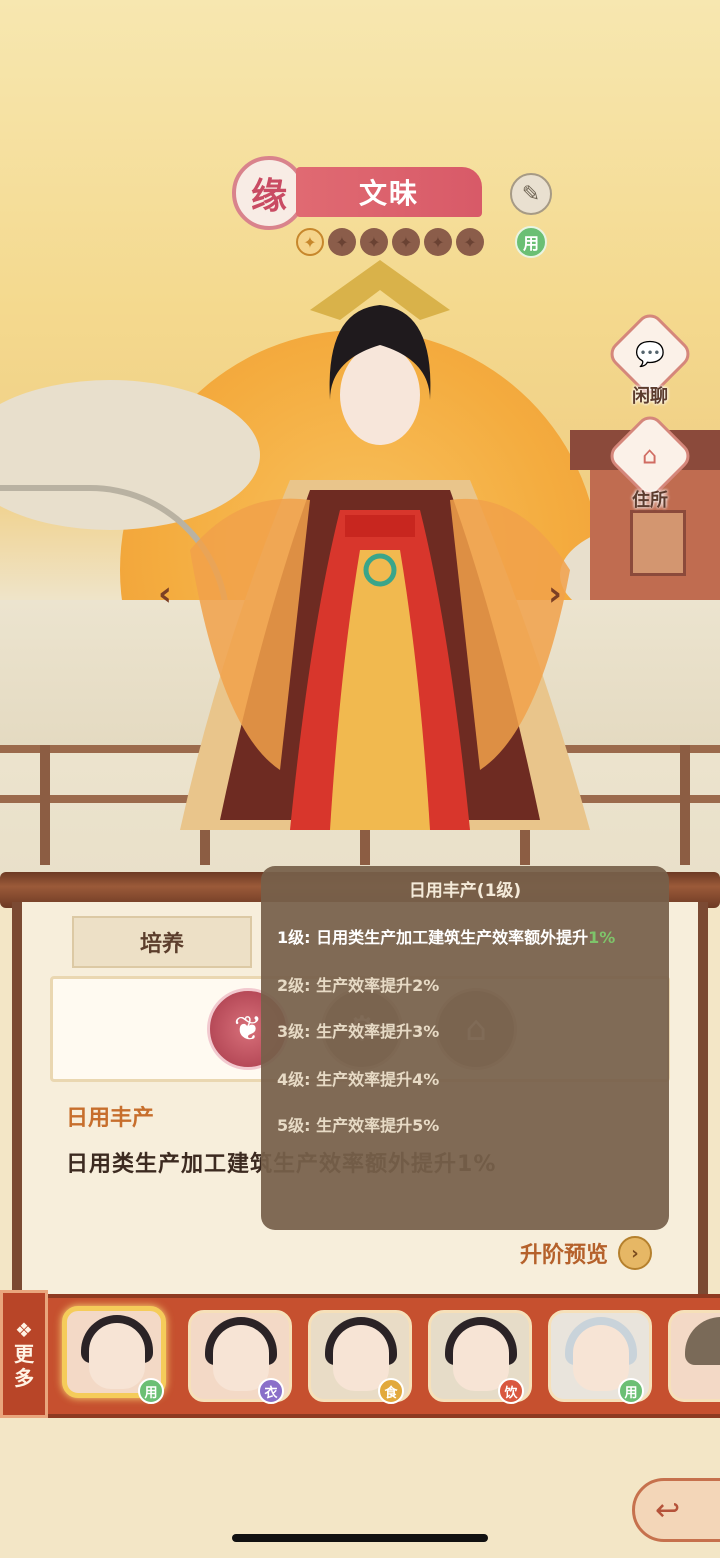  Describe the element at coordinates (360, 1538) in the screenshot. I see `home-indicator` at that location.